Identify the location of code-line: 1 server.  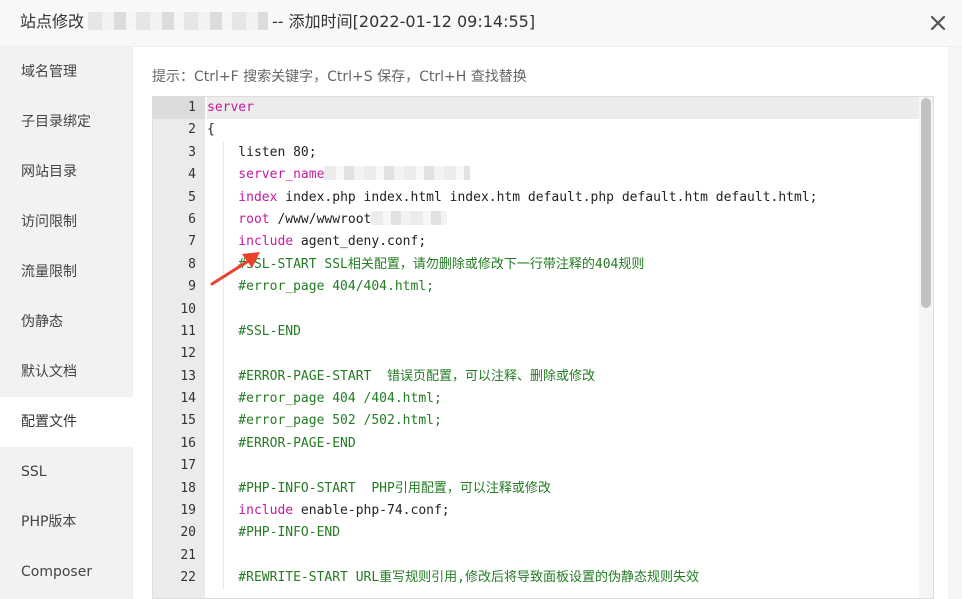
(536, 108).